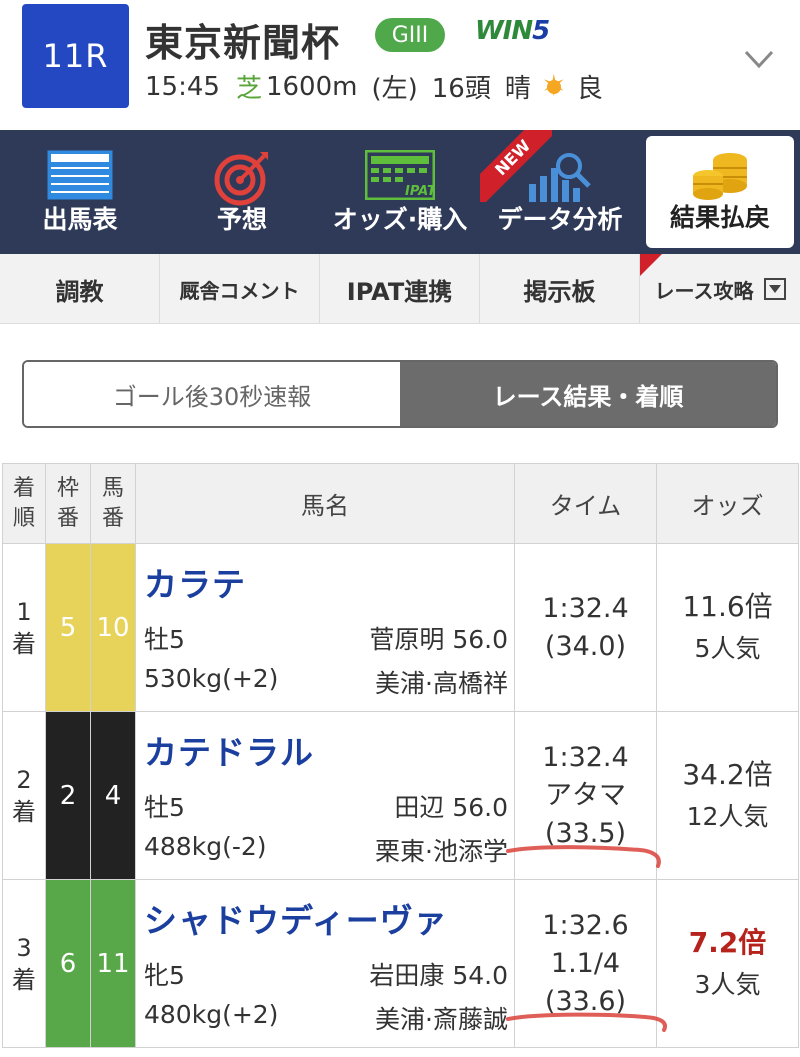 This screenshot has width=800, height=1057. I want to click on body-weight: 530kg(+2), so click(211, 678).